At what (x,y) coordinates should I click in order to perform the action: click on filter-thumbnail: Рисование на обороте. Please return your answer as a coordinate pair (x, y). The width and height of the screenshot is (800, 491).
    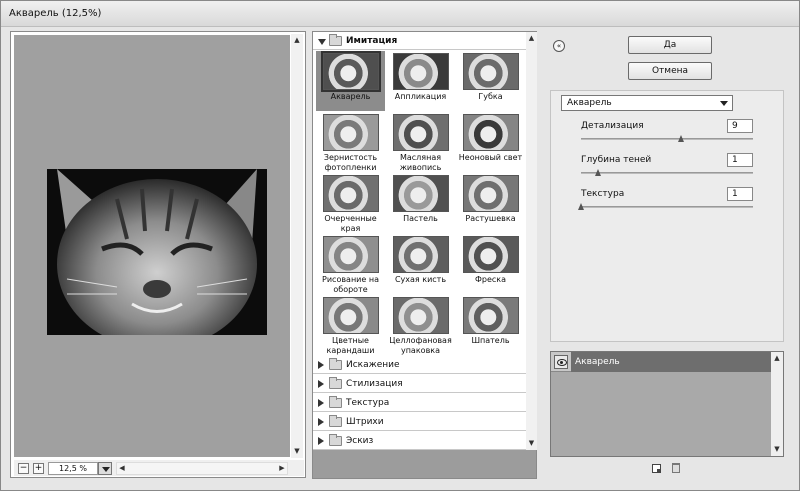
    Looking at the image, I should click on (350, 264).